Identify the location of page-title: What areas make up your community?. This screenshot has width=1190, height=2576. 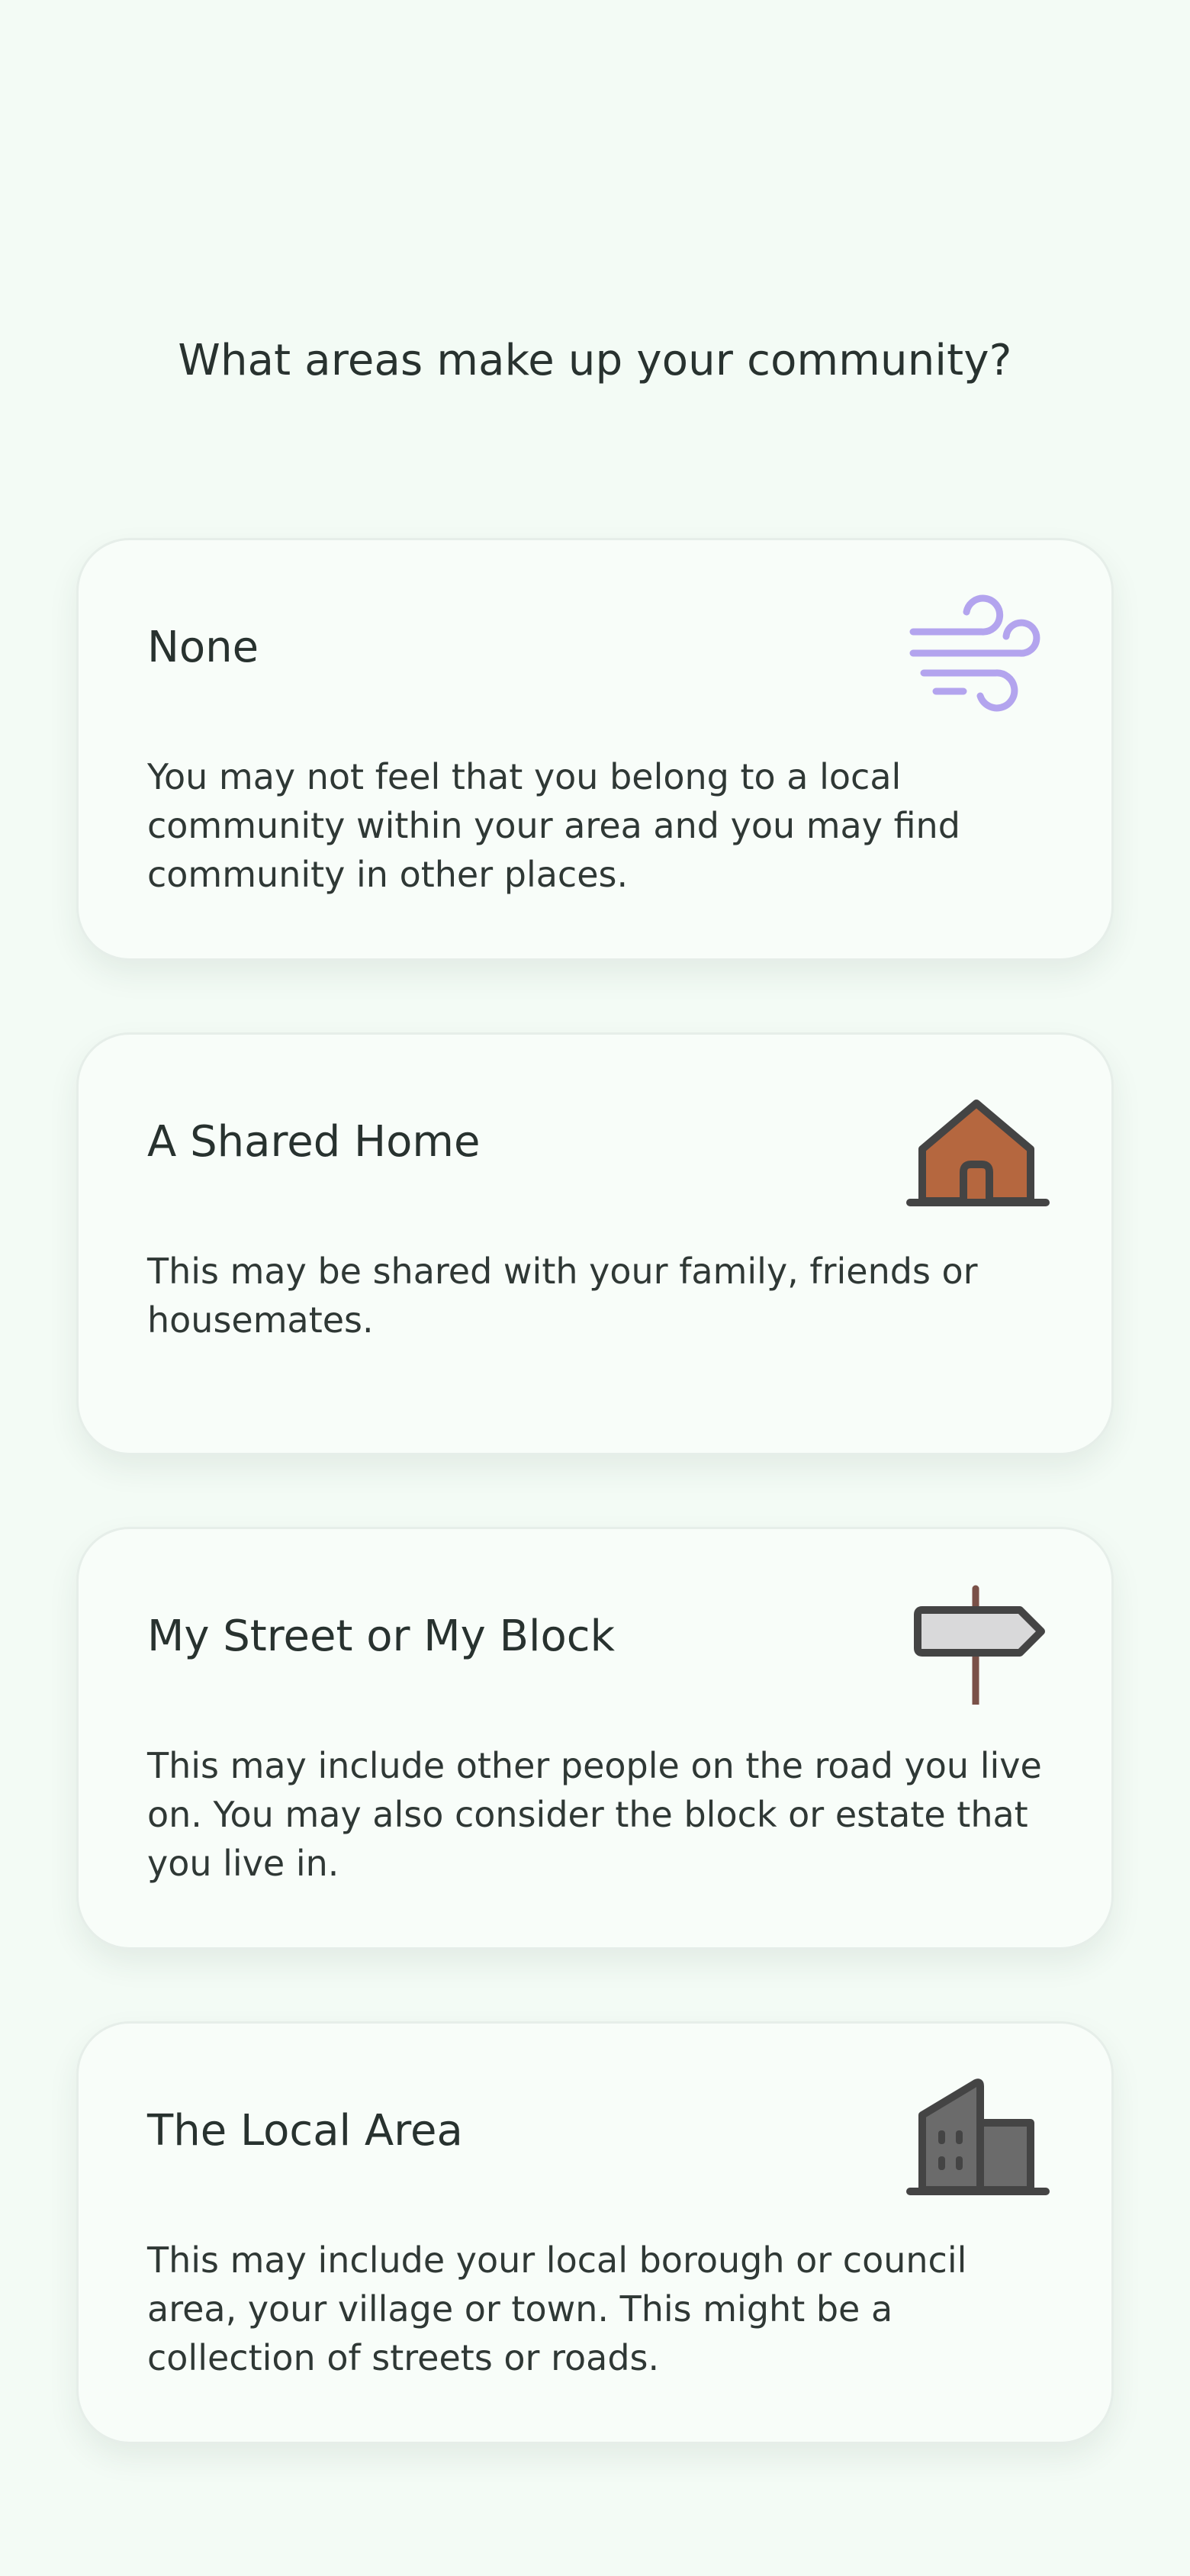
(595, 360).